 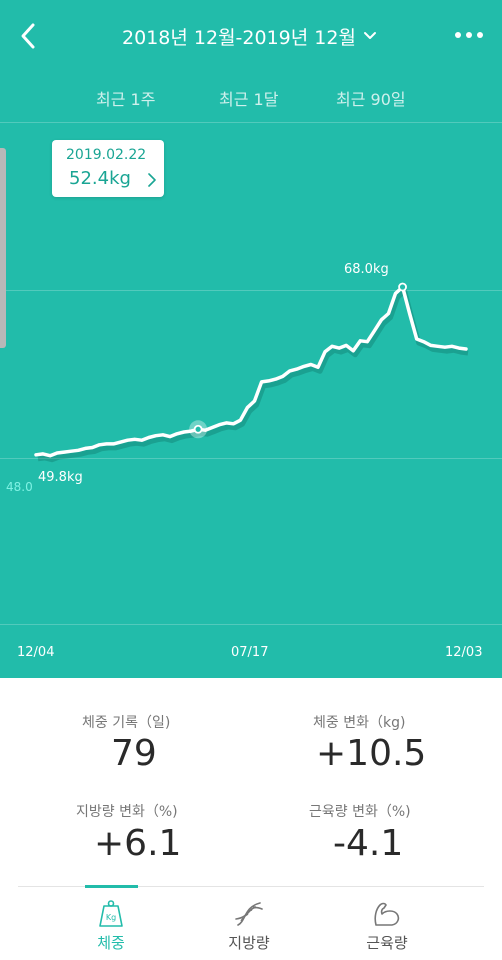 I want to click on stat-value-weight-change: +10.5, so click(x=371, y=753).